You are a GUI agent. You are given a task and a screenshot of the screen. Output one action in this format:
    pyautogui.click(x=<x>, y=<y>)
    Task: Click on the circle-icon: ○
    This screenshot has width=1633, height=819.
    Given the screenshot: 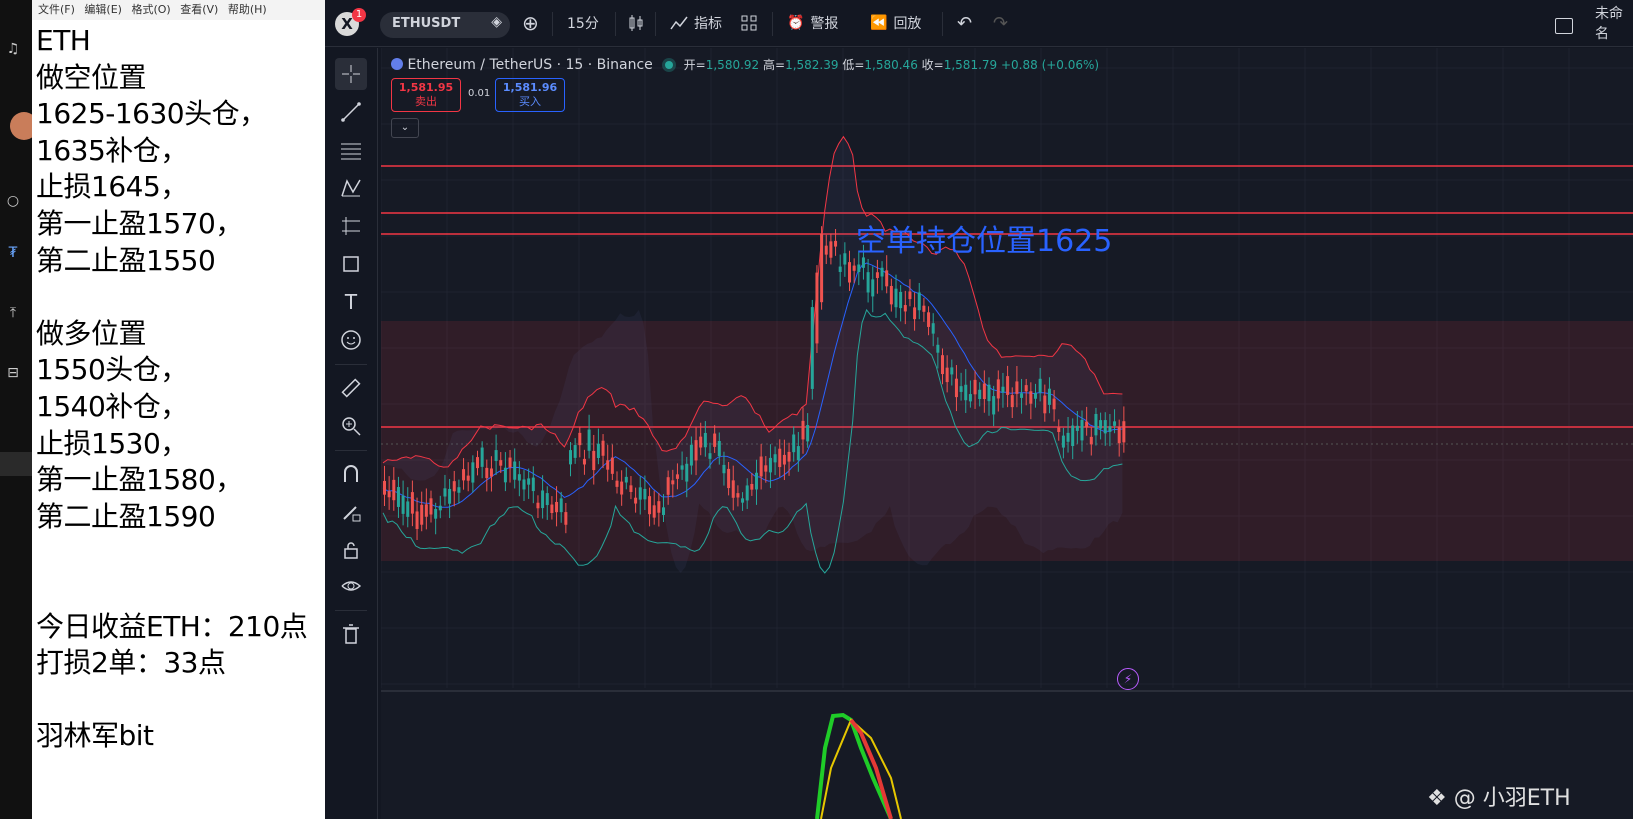 What is the action you would take?
    pyautogui.click(x=13, y=201)
    